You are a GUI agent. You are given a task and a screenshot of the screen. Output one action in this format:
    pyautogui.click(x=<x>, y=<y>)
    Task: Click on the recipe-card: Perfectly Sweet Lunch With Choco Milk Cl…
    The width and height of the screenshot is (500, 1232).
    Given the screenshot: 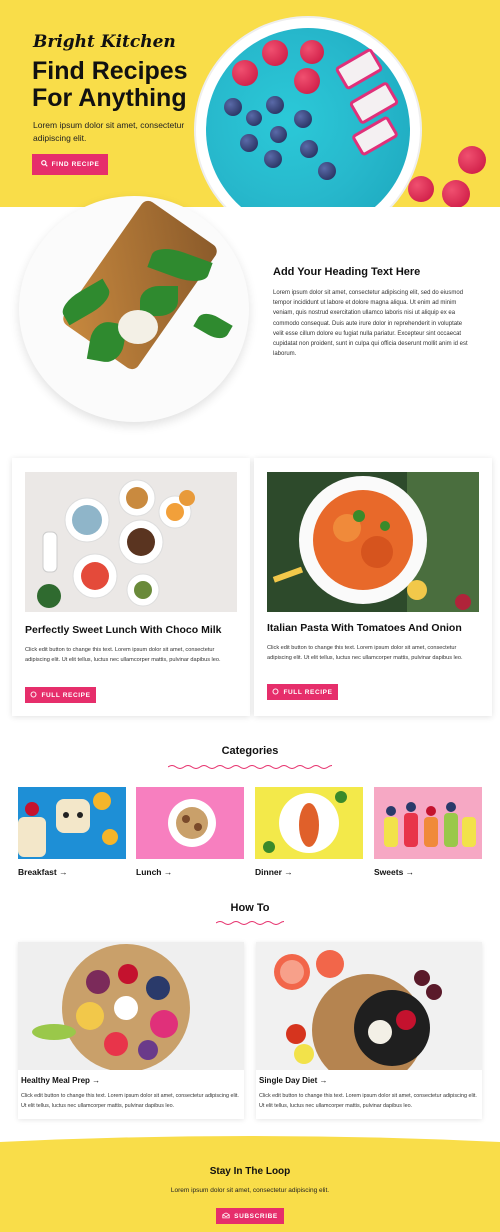 What is the action you would take?
    pyautogui.click(x=131, y=587)
    